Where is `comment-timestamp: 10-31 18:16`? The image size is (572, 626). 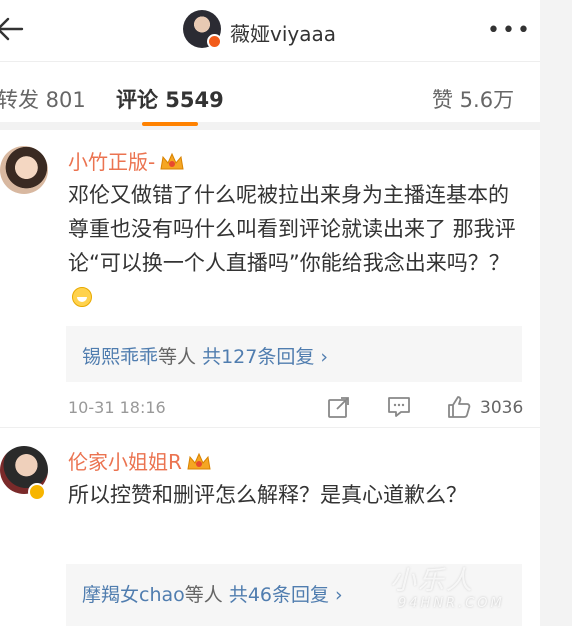 comment-timestamp: 10-31 18:16 is located at coordinates (117, 407).